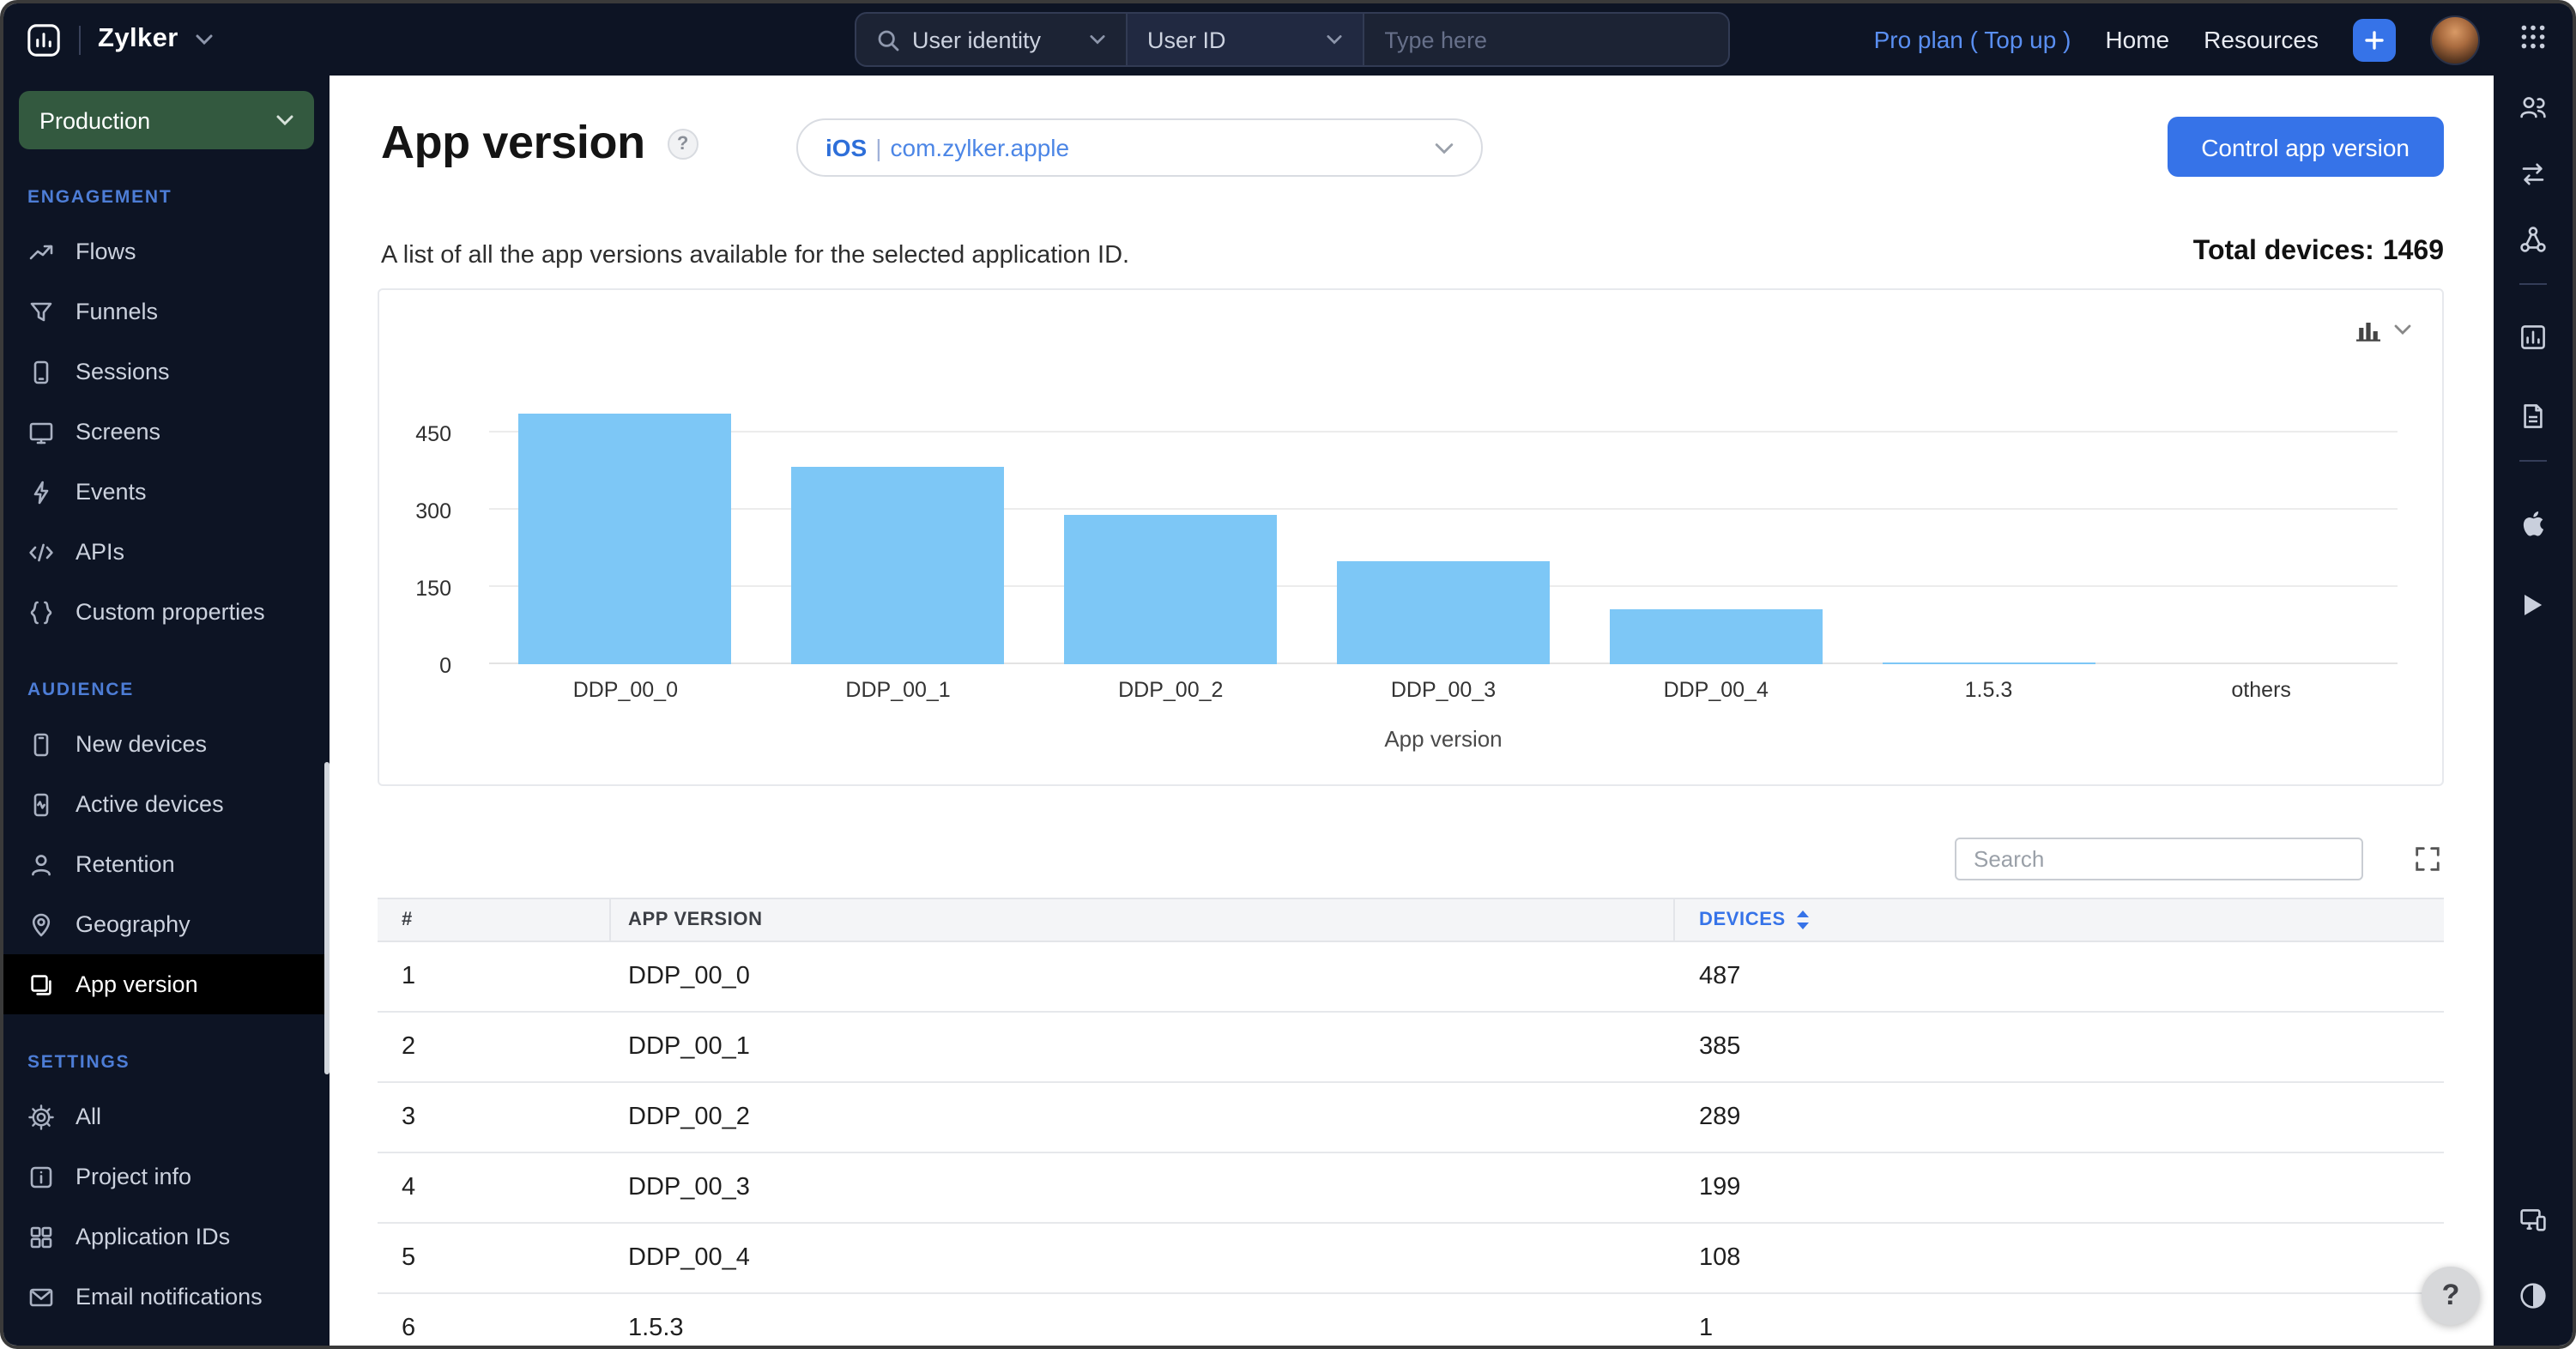 The width and height of the screenshot is (2576, 1349). What do you see at coordinates (137, 984) in the screenshot?
I see `sidebar-item-label: App version` at bounding box center [137, 984].